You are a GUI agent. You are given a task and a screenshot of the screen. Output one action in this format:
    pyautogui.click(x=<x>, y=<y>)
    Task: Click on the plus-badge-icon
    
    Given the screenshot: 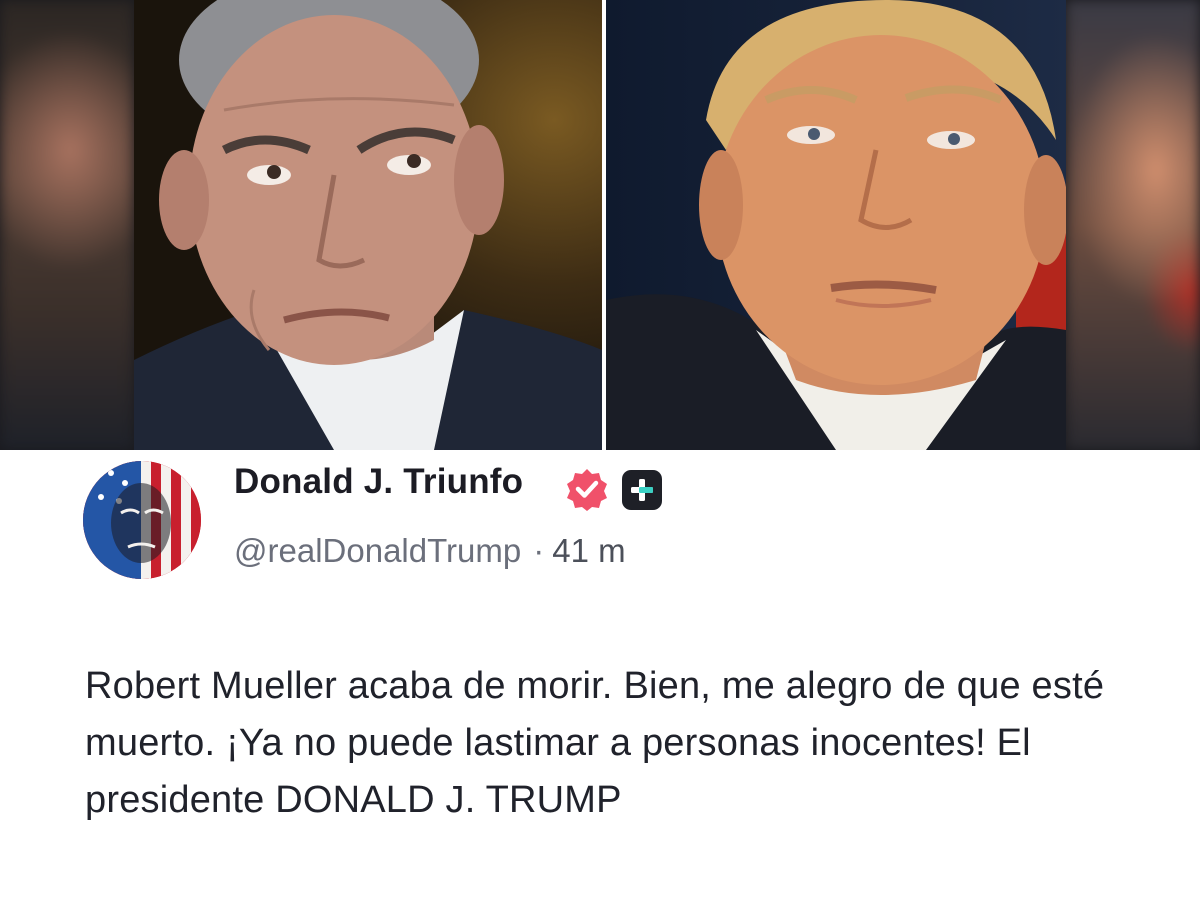 What is the action you would take?
    pyautogui.click(x=642, y=490)
    